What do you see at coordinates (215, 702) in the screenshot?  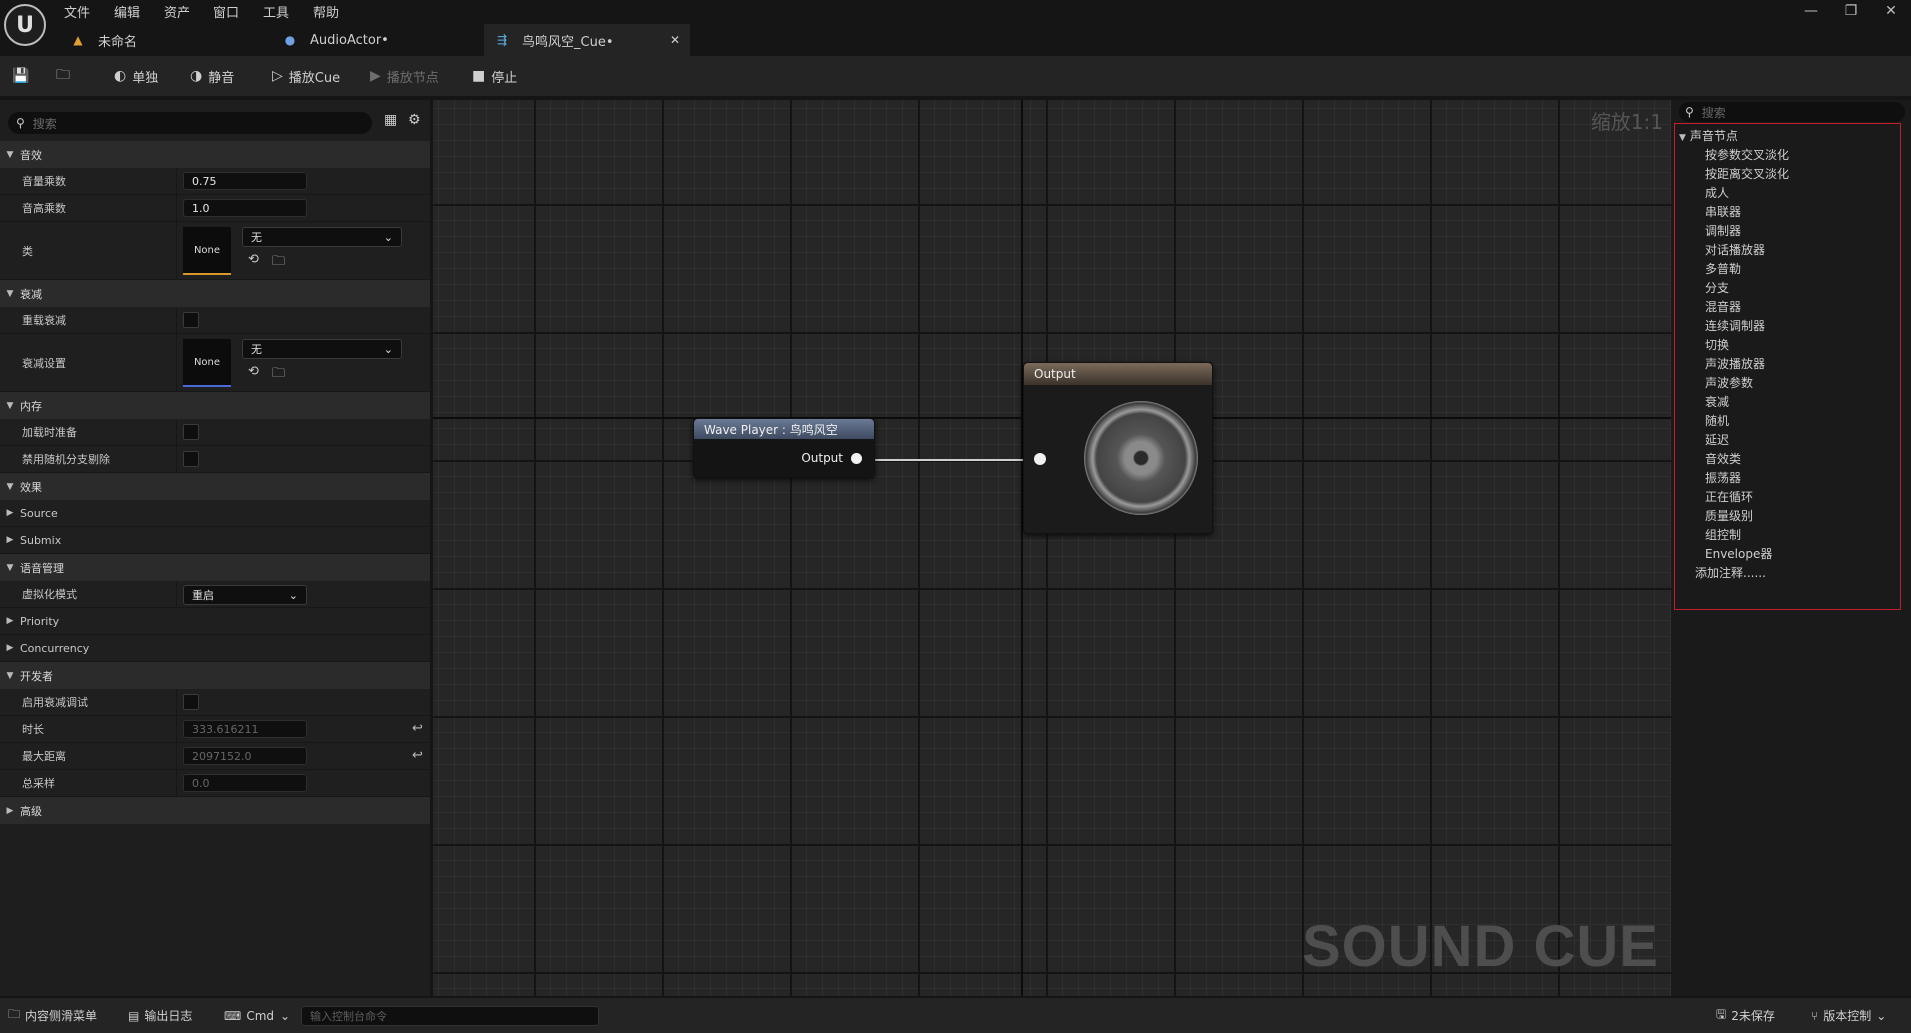 I see `prop-enable-attenuation-debug: 启用衰减调试` at bounding box center [215, 702].